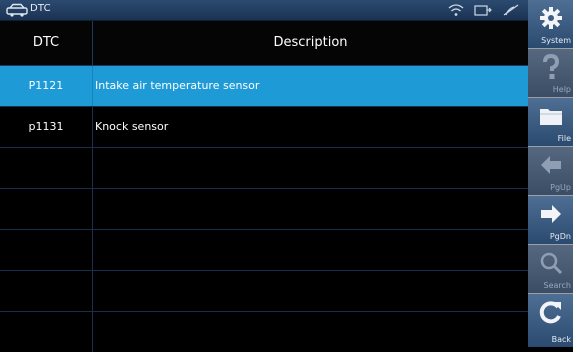  Describe the element at coordinates (46, 86) in the screenshot. I see `dtc-code: P1121` at that location.